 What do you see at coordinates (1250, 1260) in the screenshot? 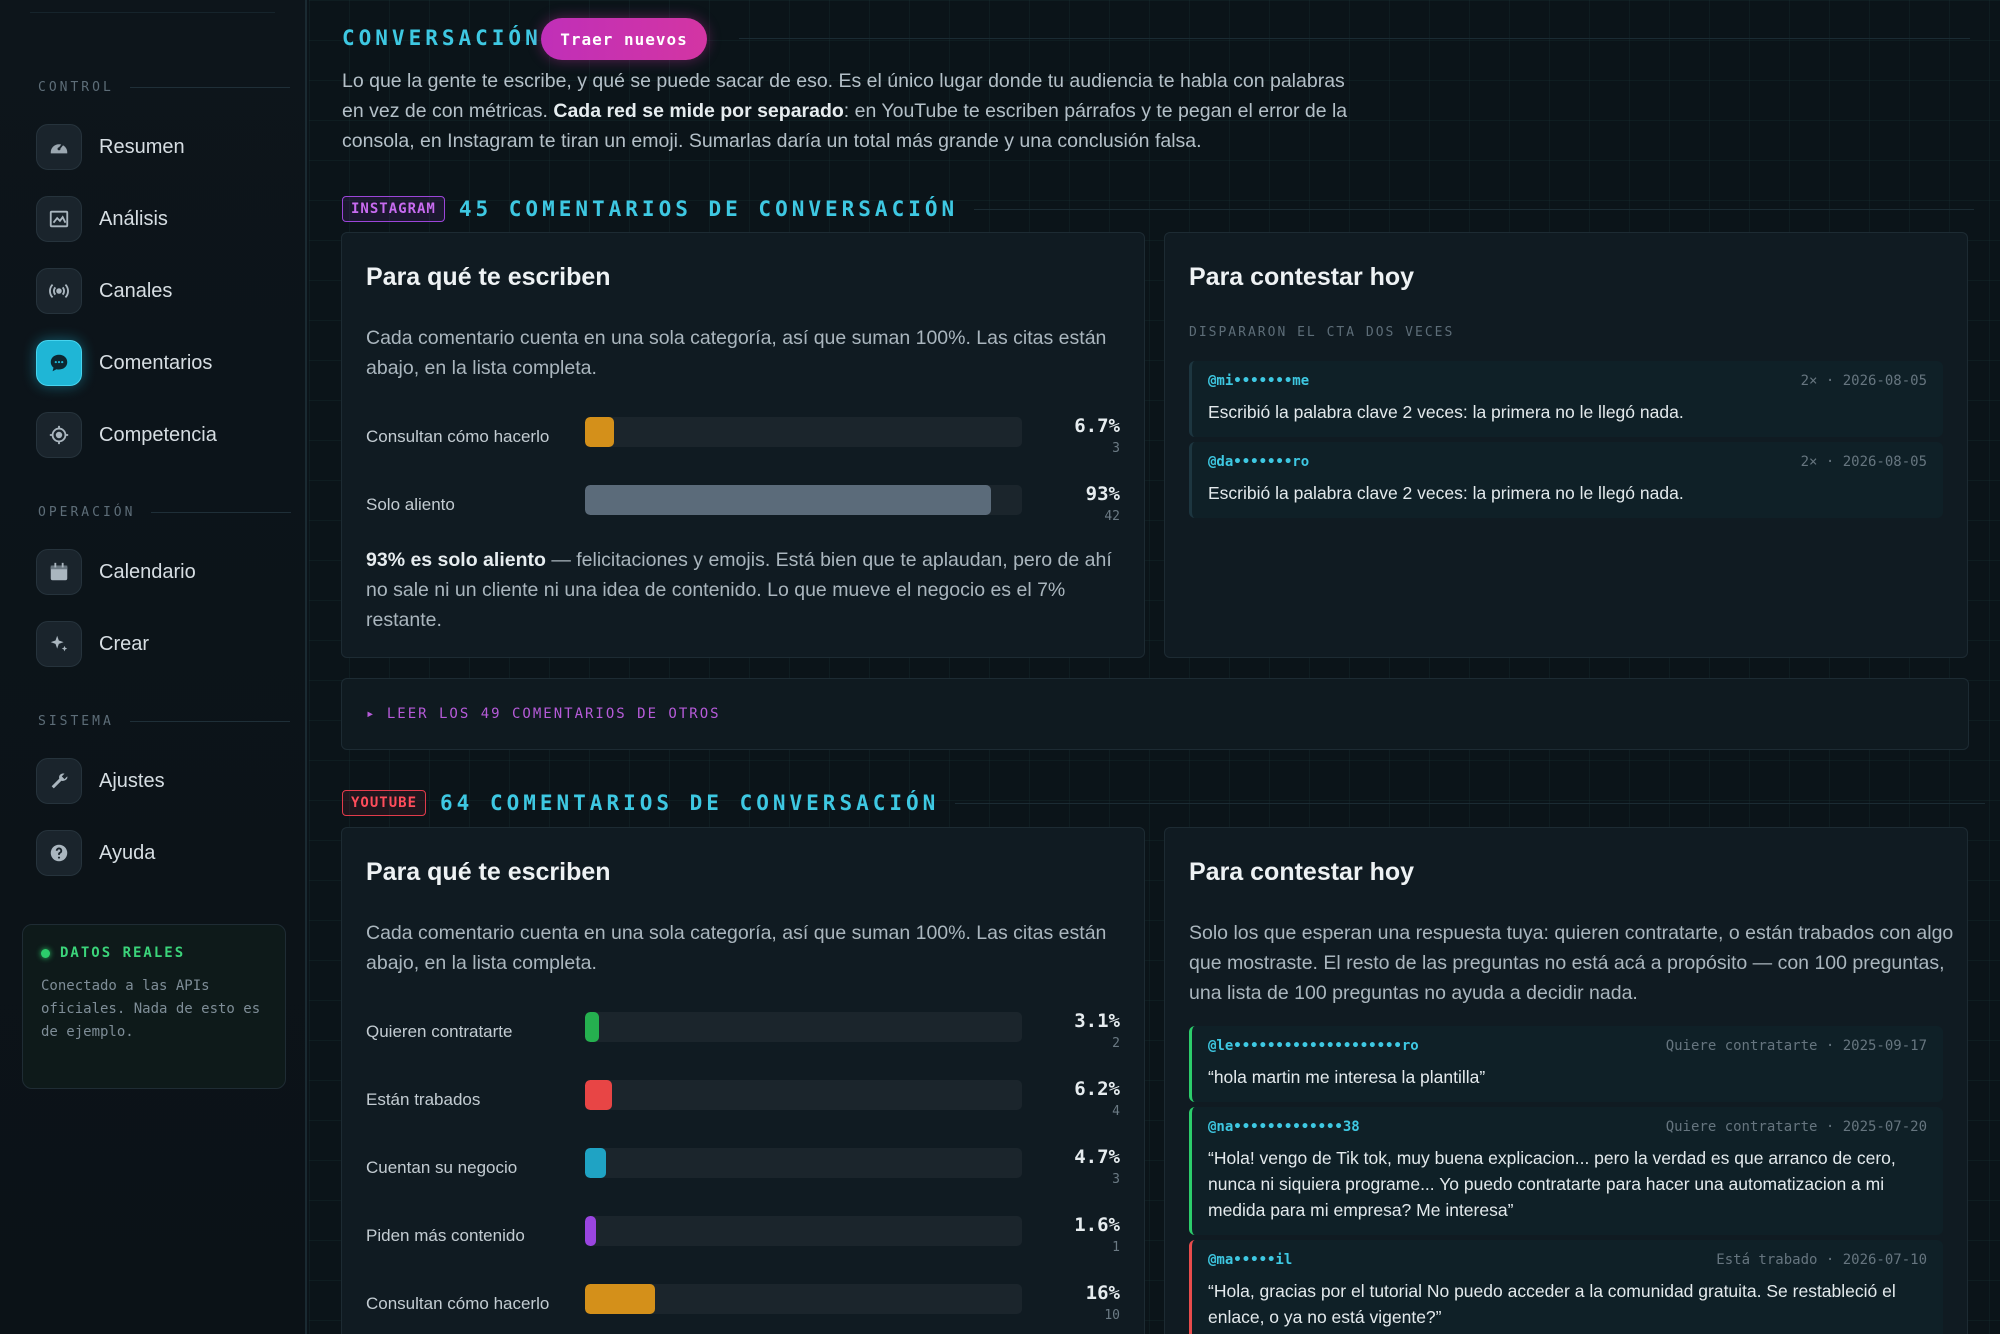
I see `quote-user: @ma•••••il` at bounding box center [1250, 1260].